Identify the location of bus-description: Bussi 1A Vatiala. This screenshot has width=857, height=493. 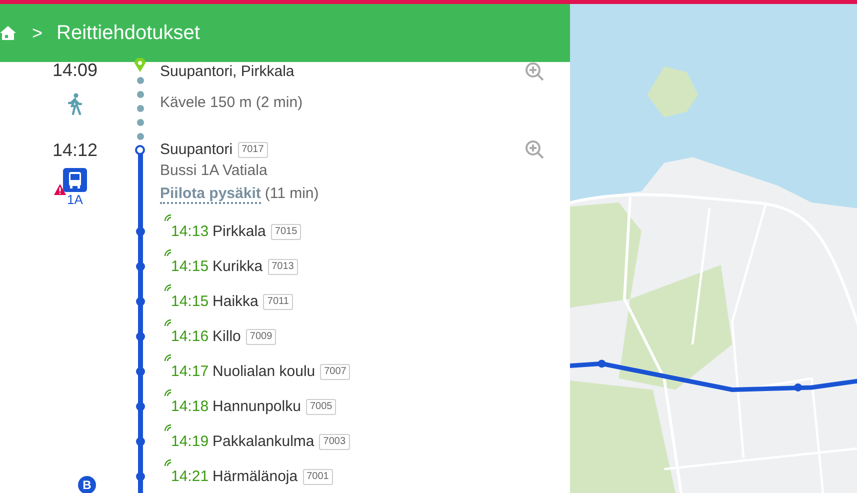
(214, 171).